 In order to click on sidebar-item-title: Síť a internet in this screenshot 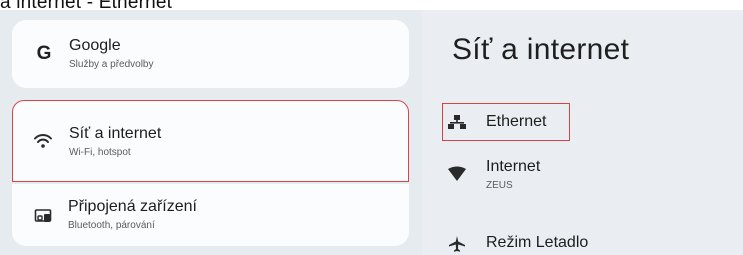, I will do `click(115, 133)`.